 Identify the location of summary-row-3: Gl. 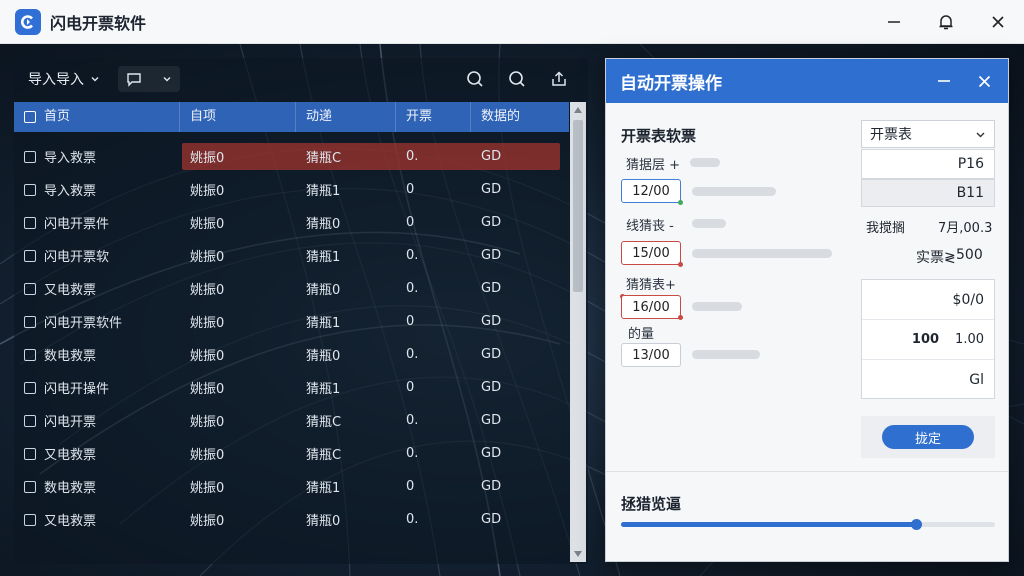
(928, 380).